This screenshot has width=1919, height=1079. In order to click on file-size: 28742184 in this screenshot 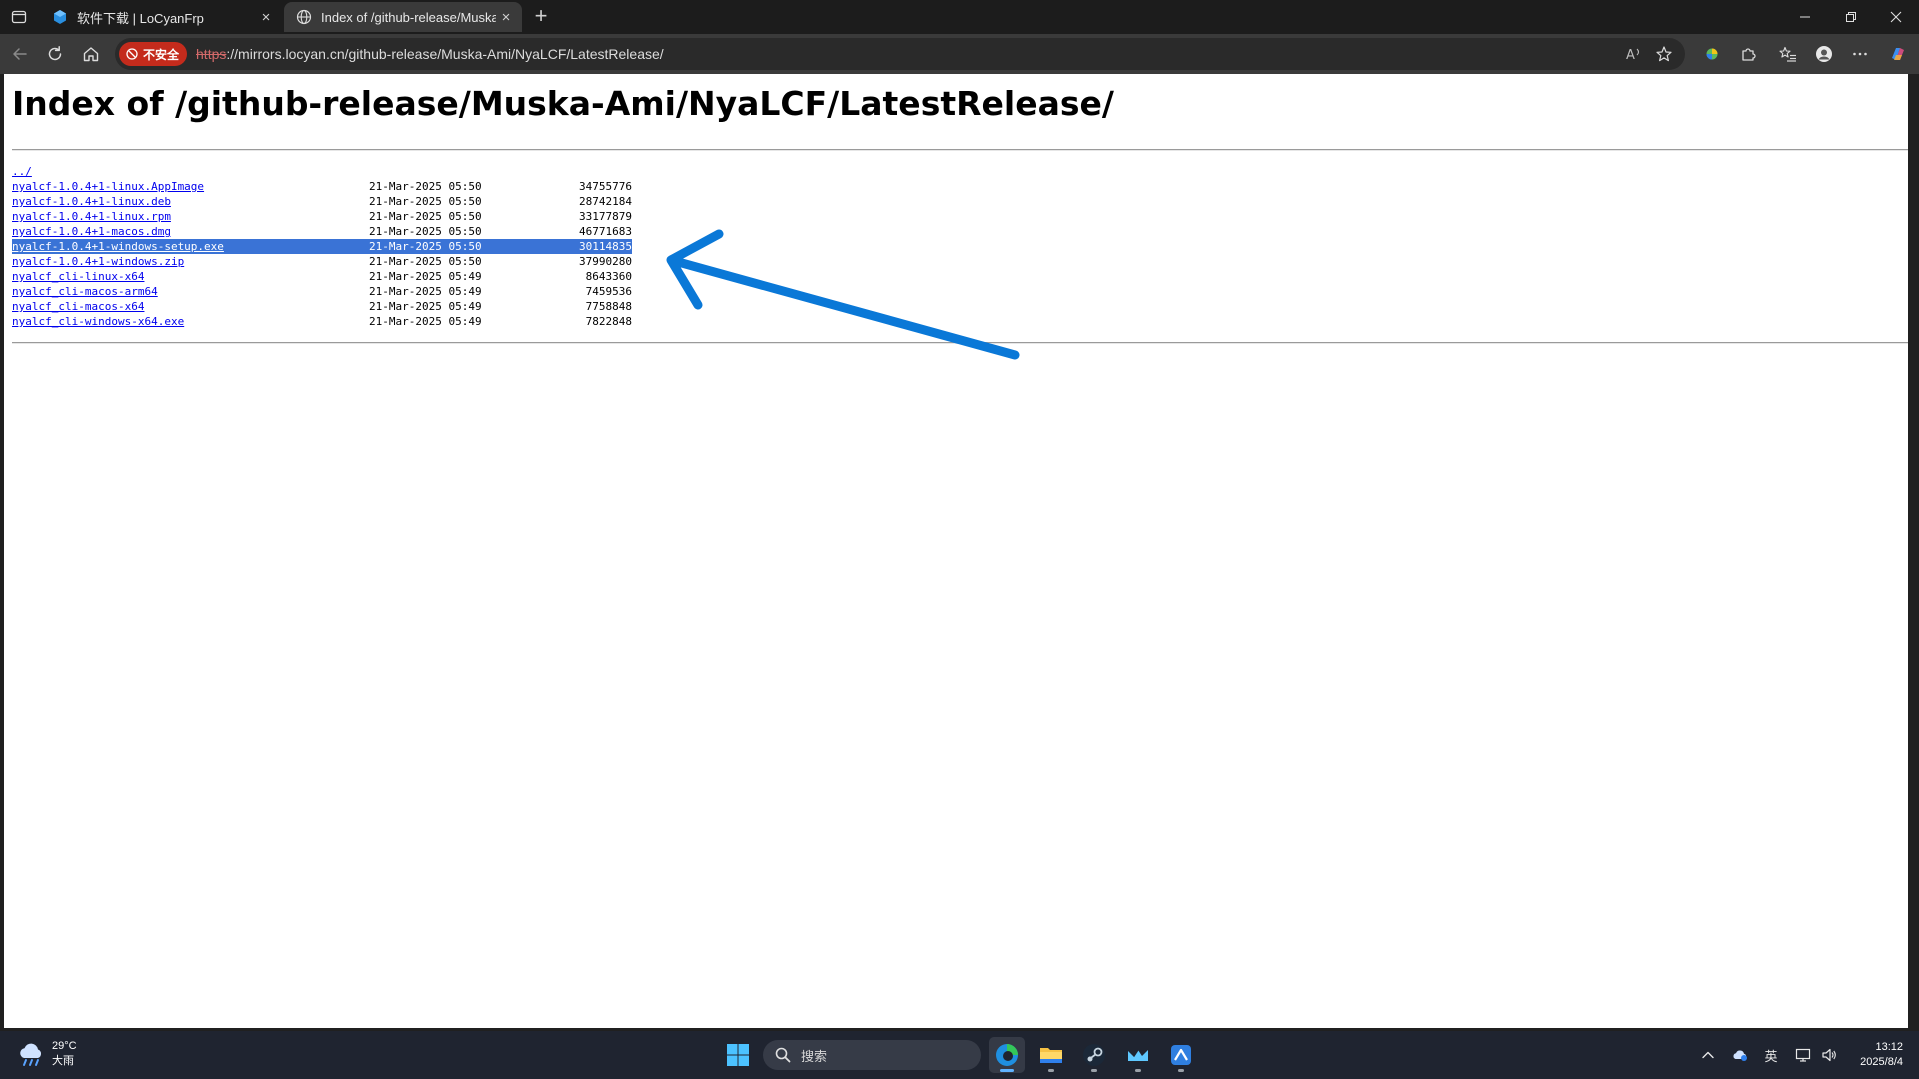, I will do `click(605, 201)`.